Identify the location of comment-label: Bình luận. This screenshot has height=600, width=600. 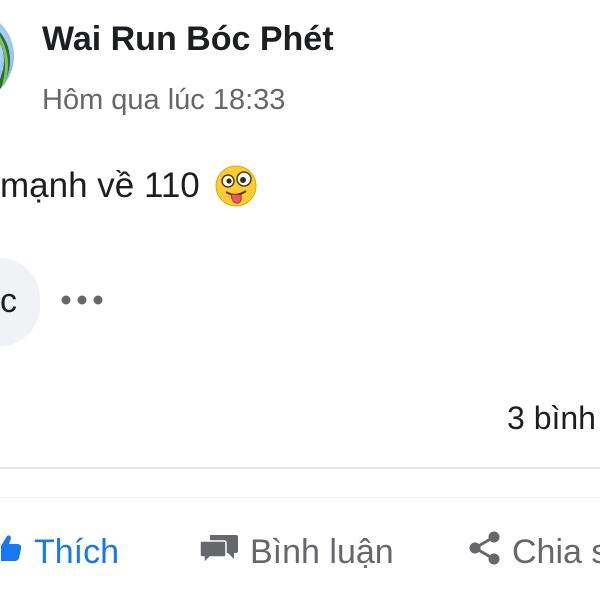
(322, 551).